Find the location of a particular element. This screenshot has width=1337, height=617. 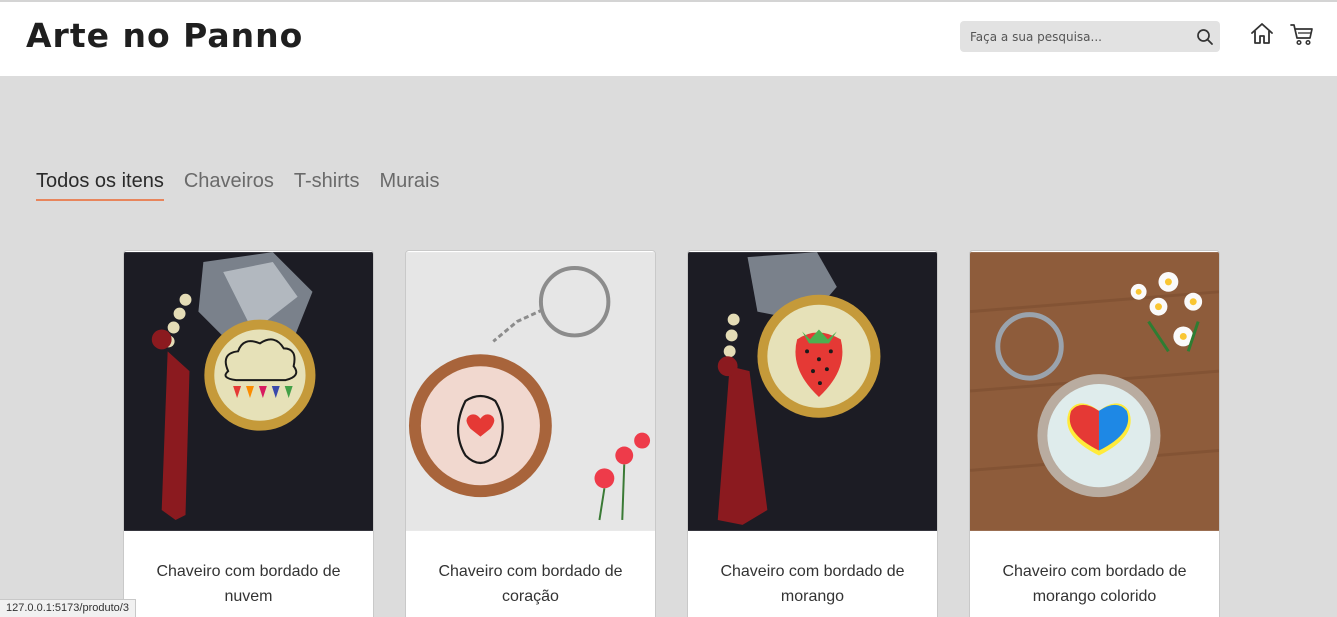

product-card: Chaveiro com bordado de morango is located at coordinates (812, 433).